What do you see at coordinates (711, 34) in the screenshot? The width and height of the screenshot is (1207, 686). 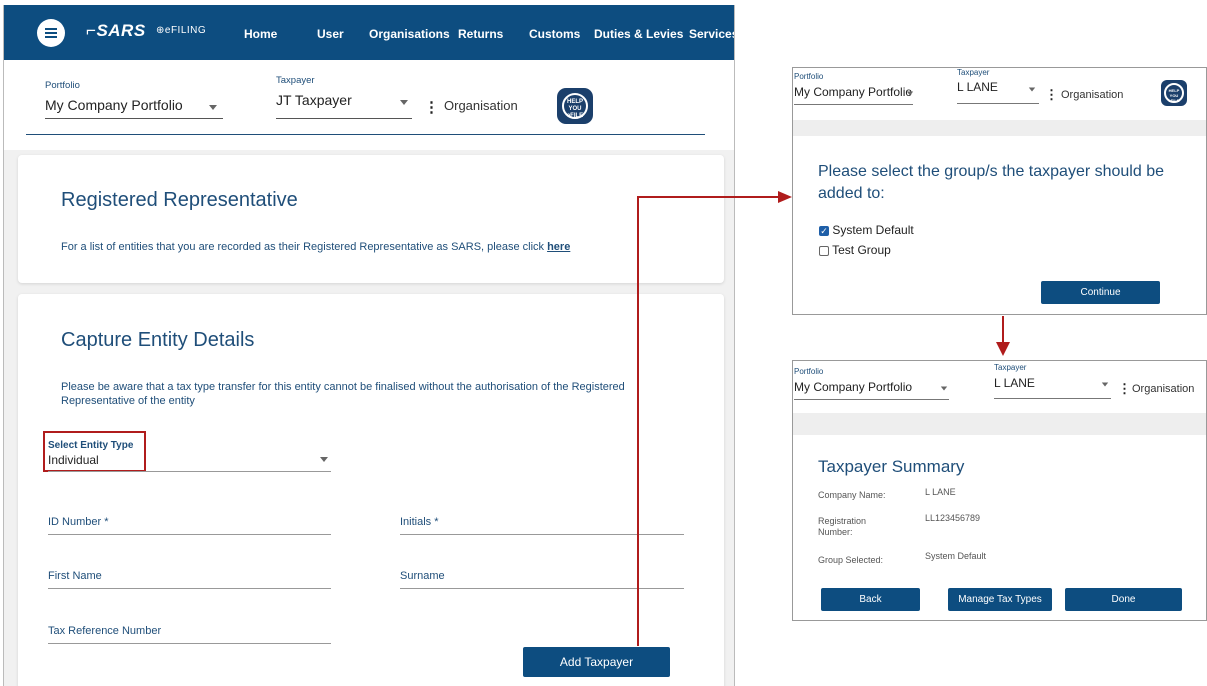 I see `nav-services: Services` at bounding box center [711, 34].